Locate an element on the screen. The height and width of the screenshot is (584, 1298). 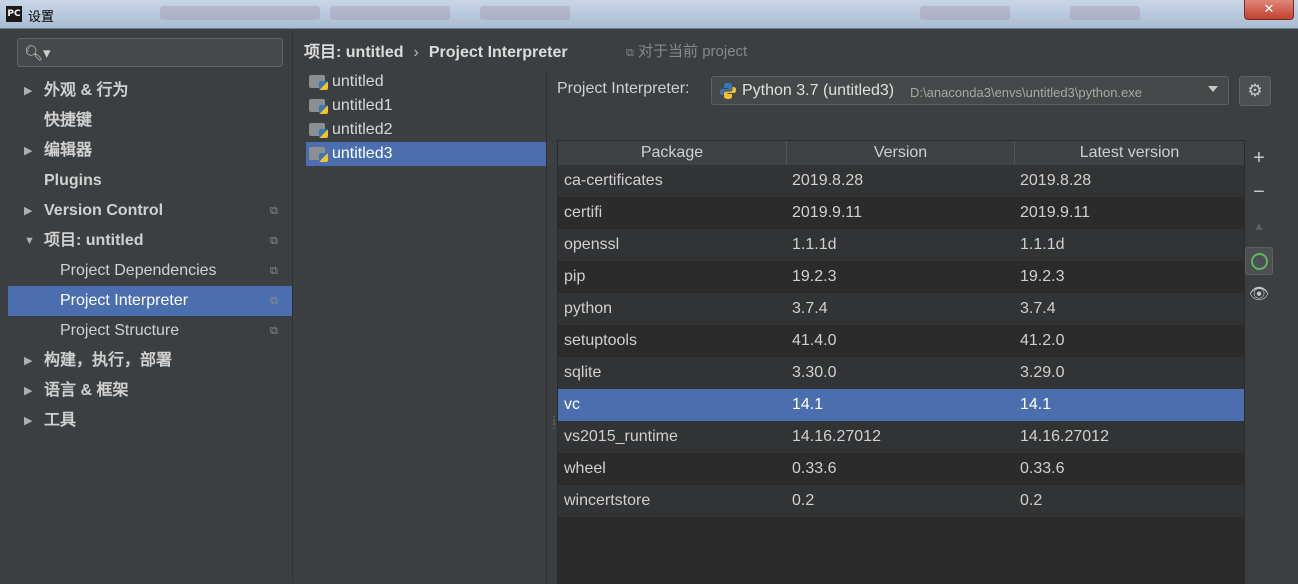
upgrade-package-button: ▲ is located at coordinates (1259, 226).